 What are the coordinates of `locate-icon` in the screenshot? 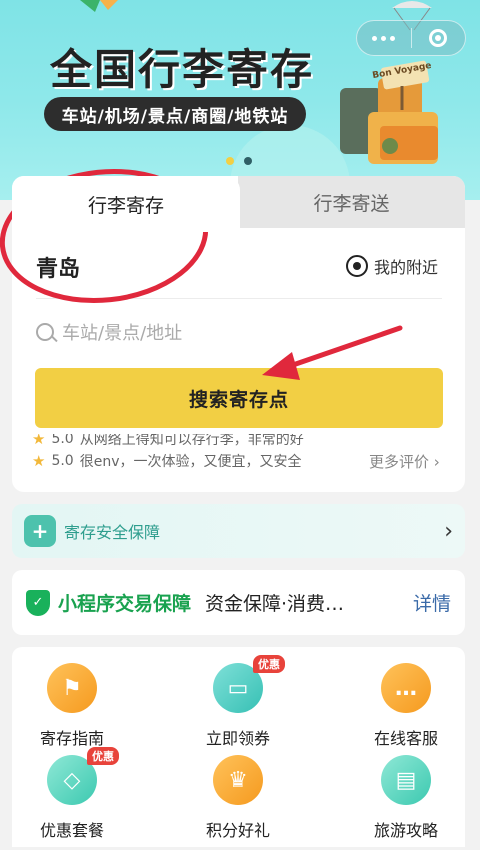 It's located at (357, 266).